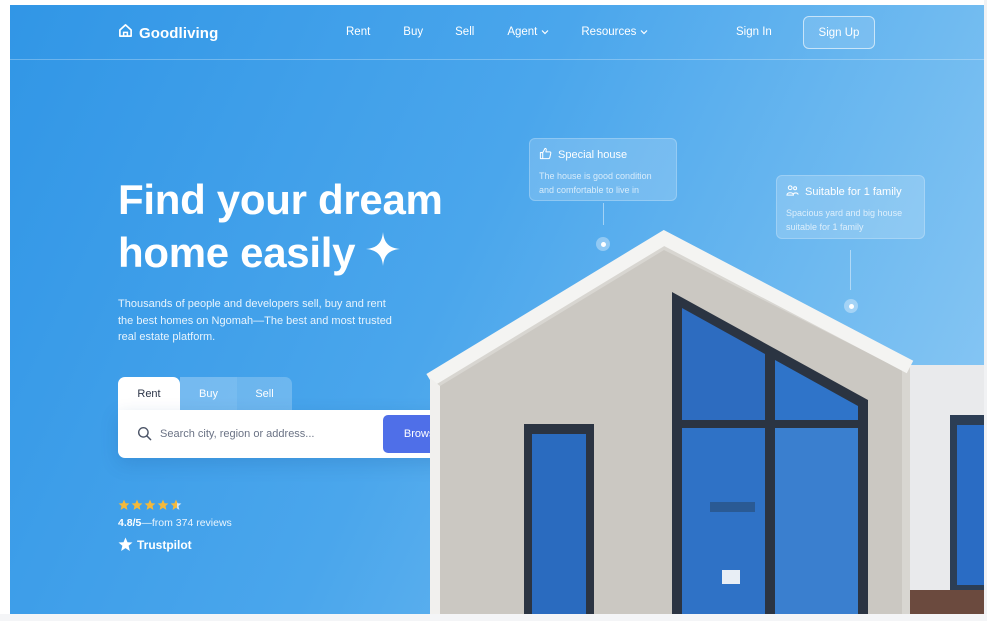 Image resolution: width=987 pixels, height=621 pixels. Describe the element at coordinates (464, 32) in the screenshot. I see `nav-link-sell: Sell` at that location.